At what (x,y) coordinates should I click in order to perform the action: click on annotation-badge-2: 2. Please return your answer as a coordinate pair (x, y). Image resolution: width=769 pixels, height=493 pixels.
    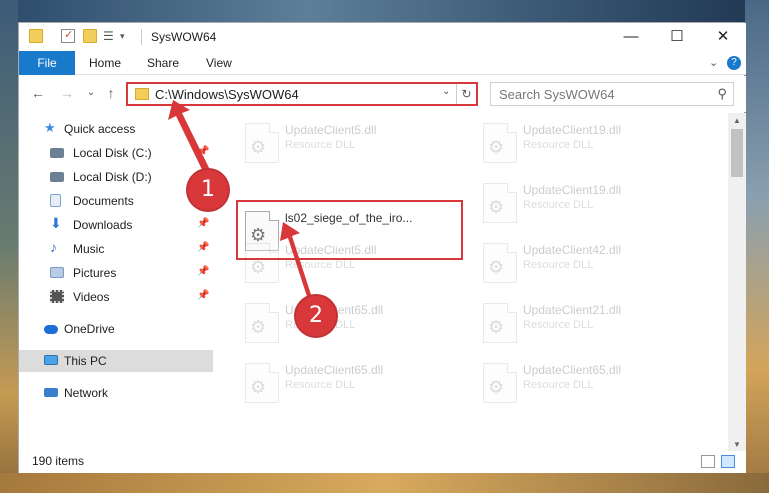
    Looking at the image, I should click on (316, 316).